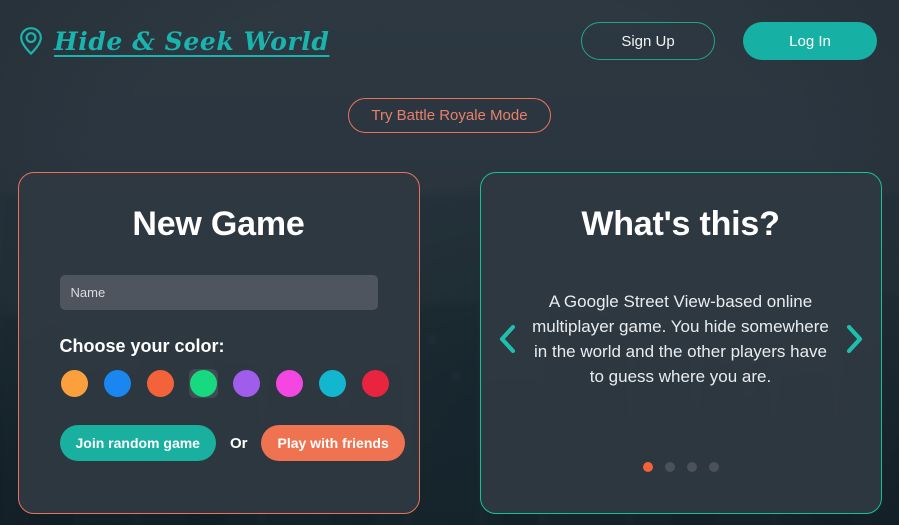  What do you see at coordinates (238, 443) in the screenshot?
I see `or-separator-label: Or` at bounding box center [238, 443].